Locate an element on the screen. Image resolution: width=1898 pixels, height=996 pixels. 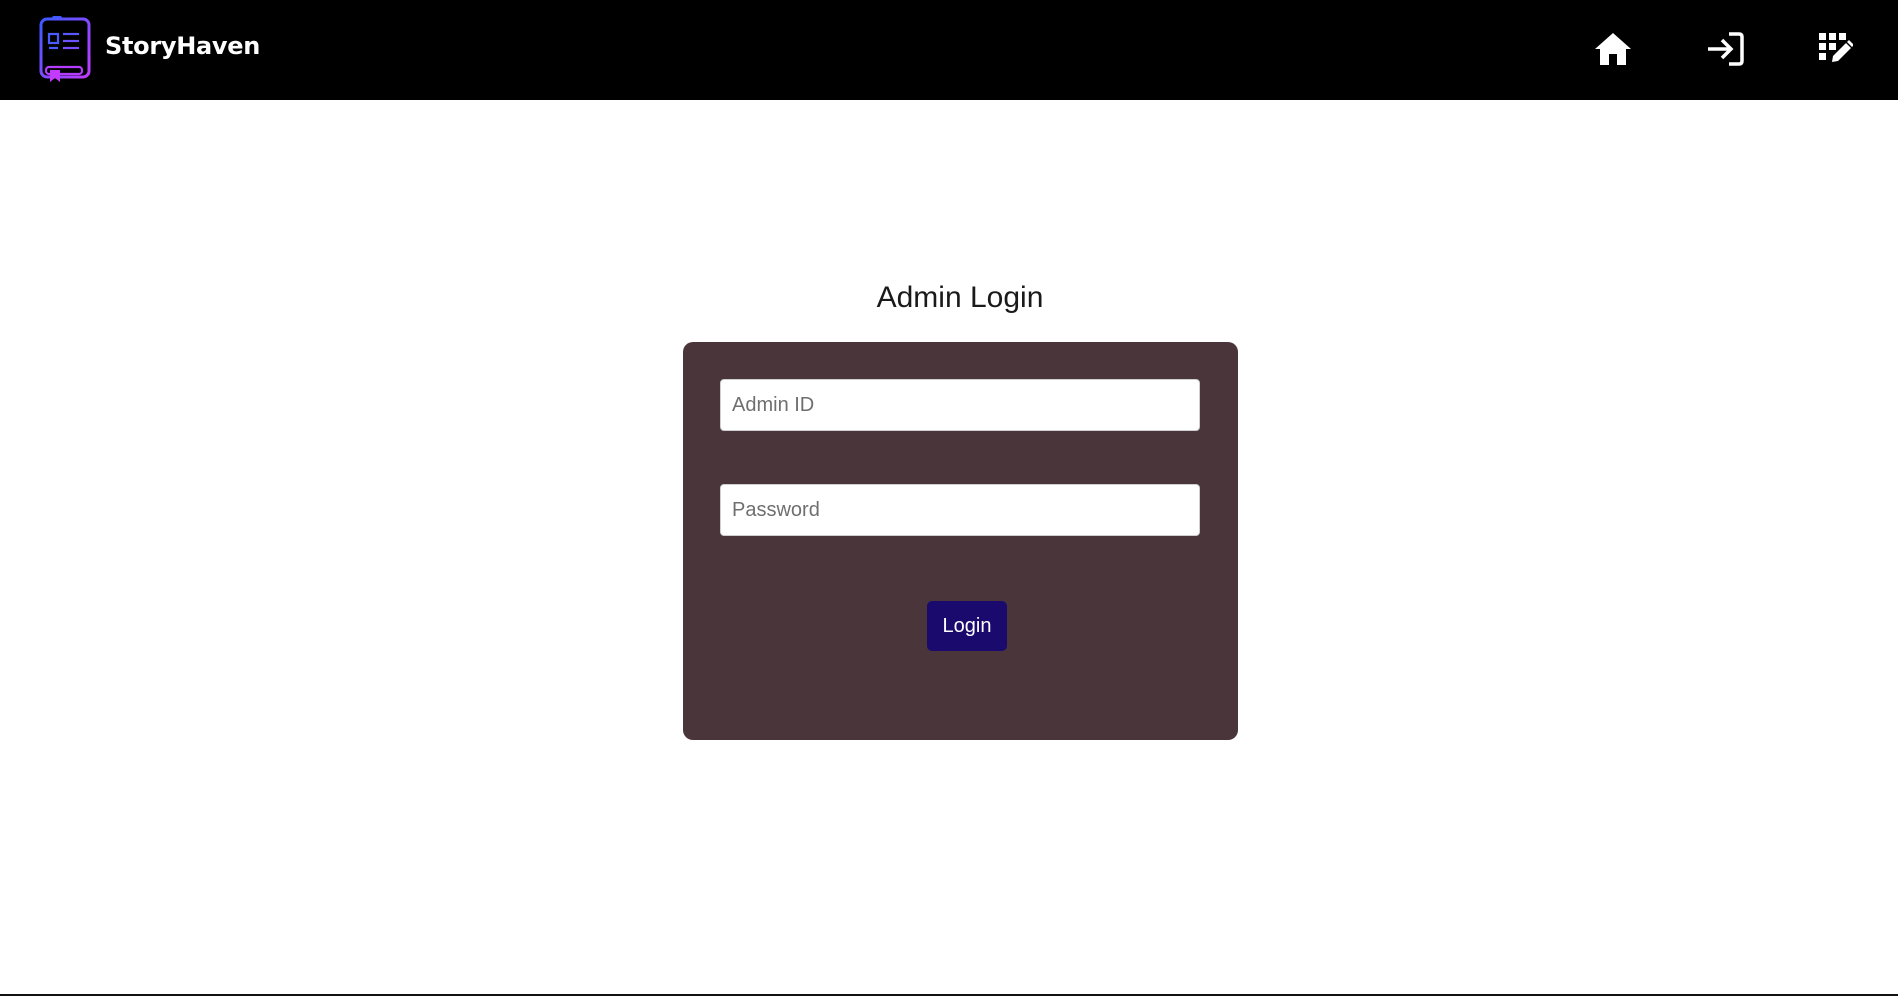
login-button: Login is located at coordinates (967, 626).